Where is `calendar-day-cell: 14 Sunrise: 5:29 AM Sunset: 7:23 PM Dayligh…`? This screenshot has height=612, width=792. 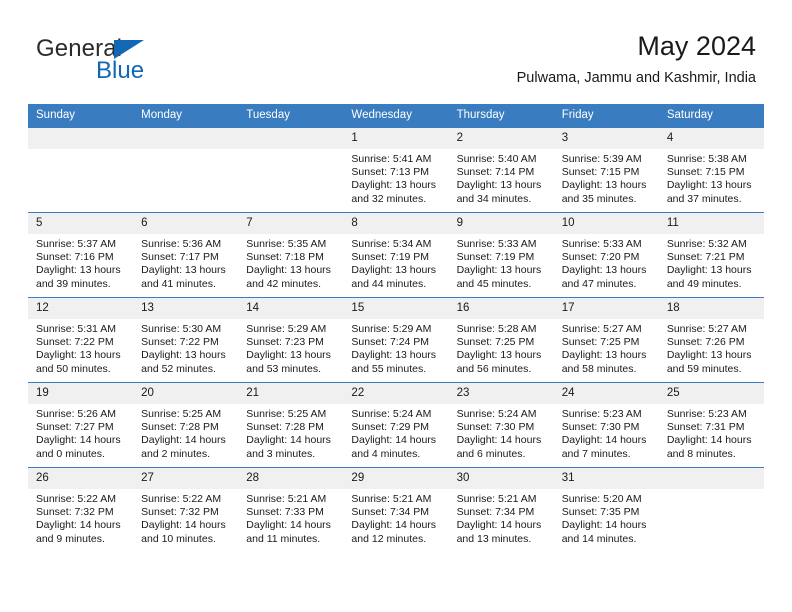 calendar-day-cell: 14 Sunrise: 5:29 AM Sunset: 7:23 PM Dayligh… is located at coordinates (291, 340).